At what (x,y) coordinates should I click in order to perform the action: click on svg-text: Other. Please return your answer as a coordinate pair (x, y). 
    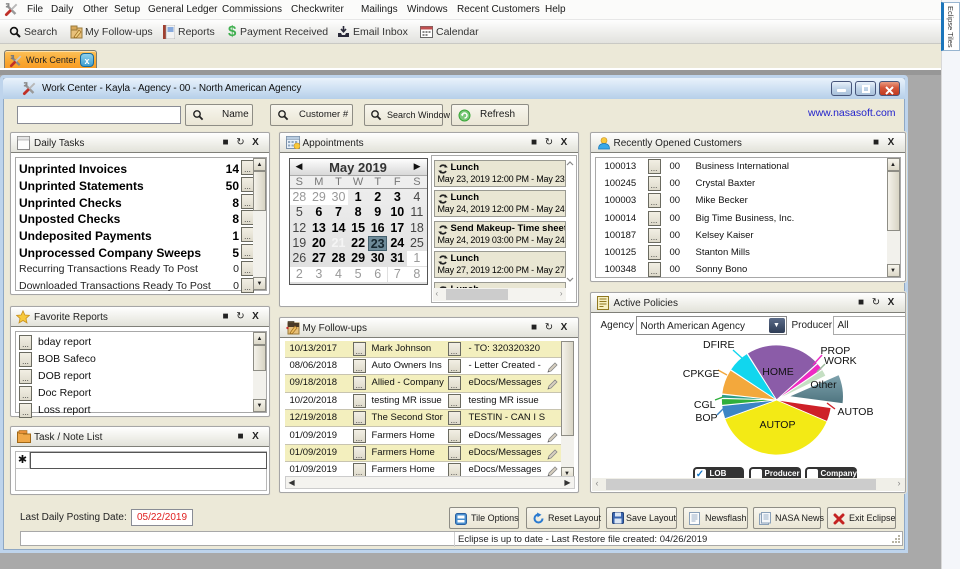
    Looking at the image, I should click on (823, 385).